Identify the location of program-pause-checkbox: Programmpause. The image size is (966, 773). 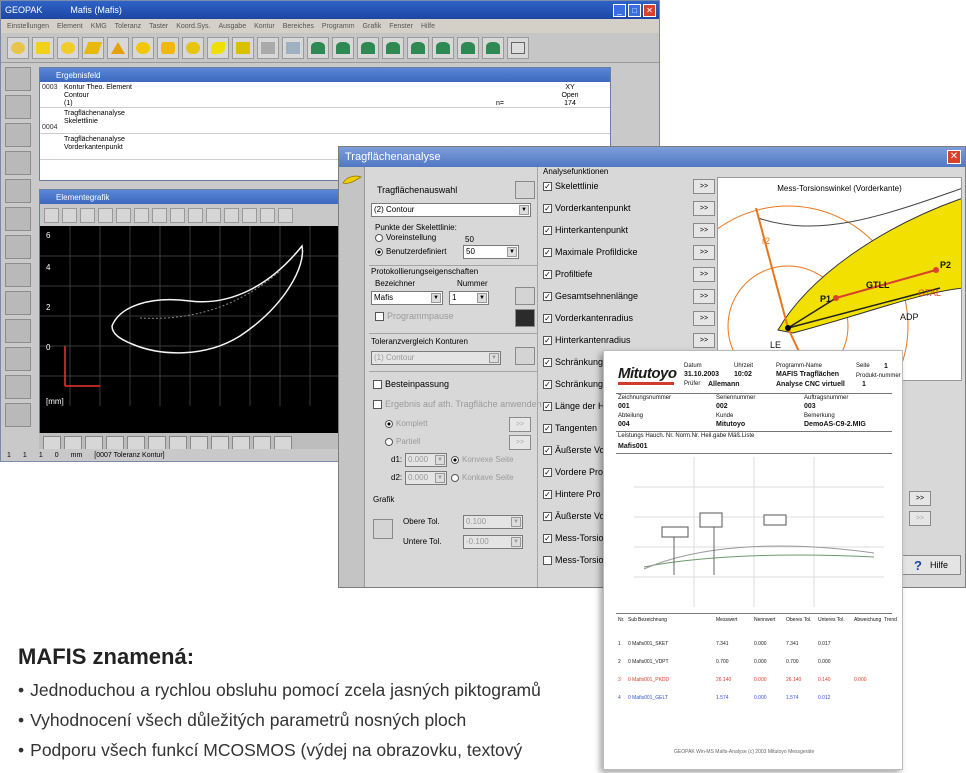
(414, 316).